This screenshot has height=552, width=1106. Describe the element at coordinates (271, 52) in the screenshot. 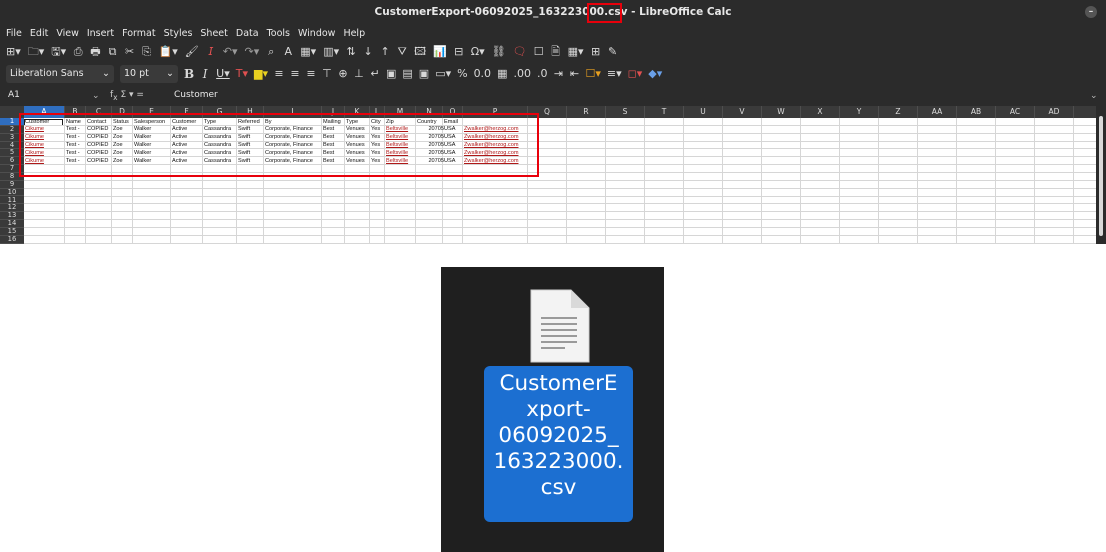

I see `find-replace-icon: ⌕` at that location.